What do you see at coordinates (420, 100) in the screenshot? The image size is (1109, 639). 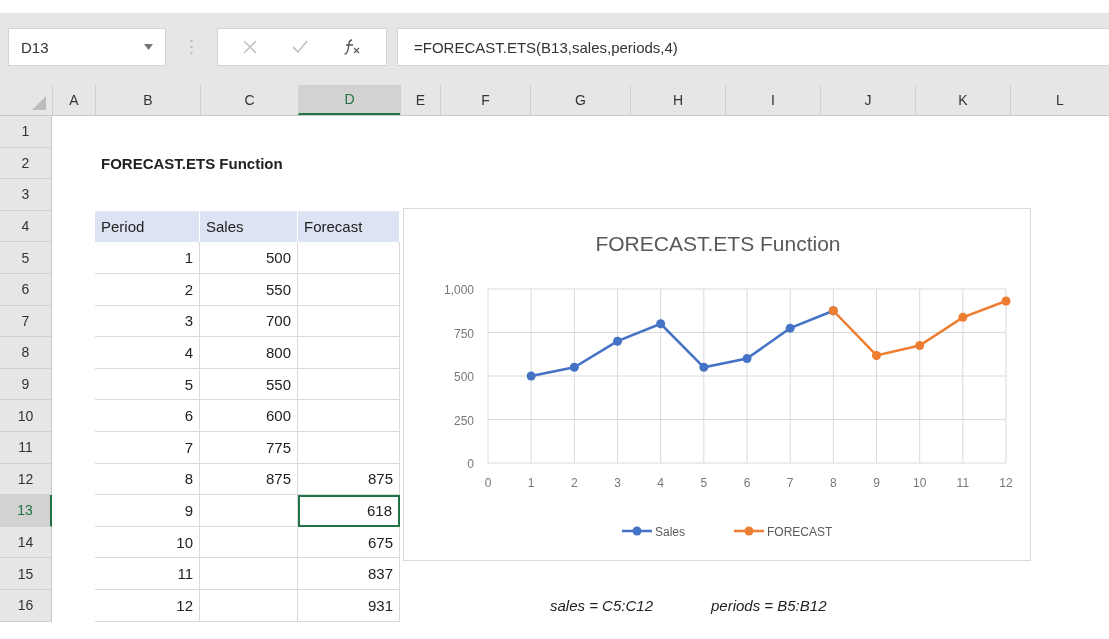 I see `column-header: E` at bounding box center [420, 100].